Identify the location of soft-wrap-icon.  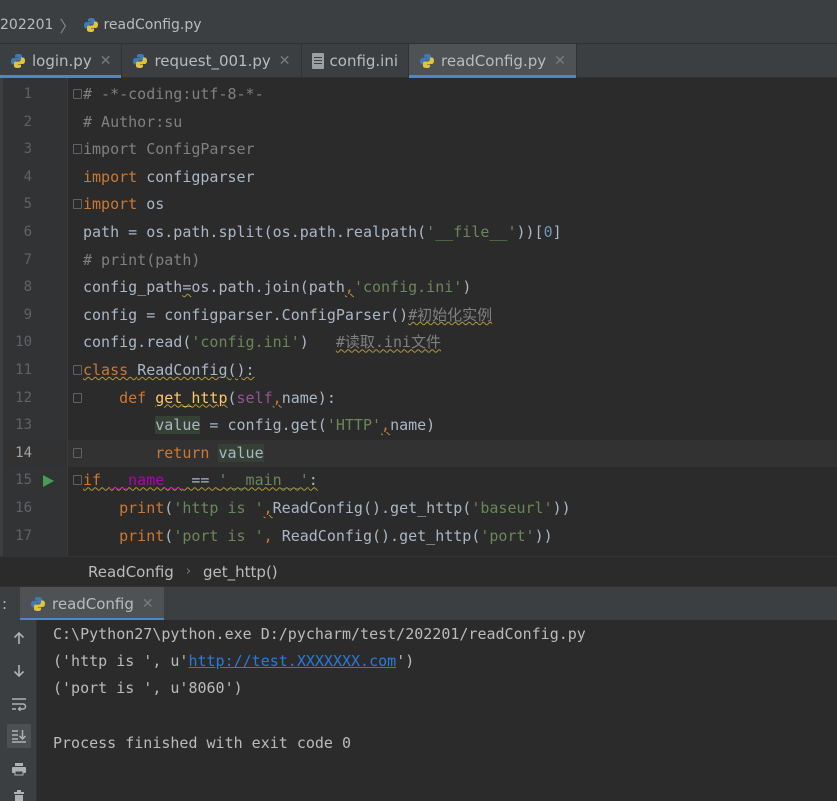
(19, 704).